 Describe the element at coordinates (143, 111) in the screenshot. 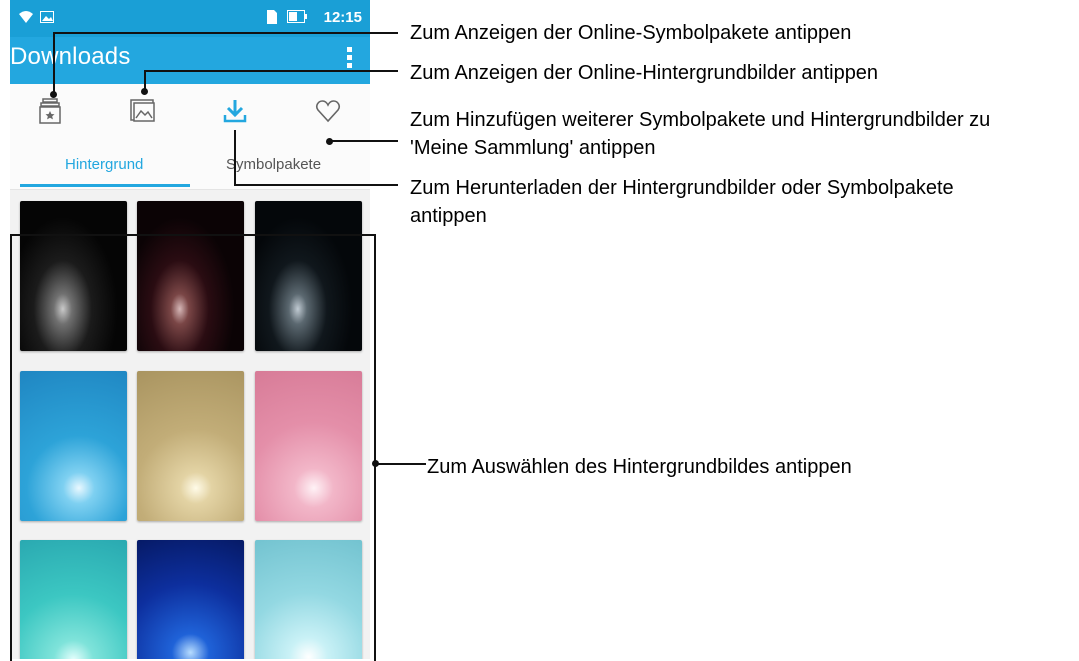

I see `wallpaper-icon` at that location.